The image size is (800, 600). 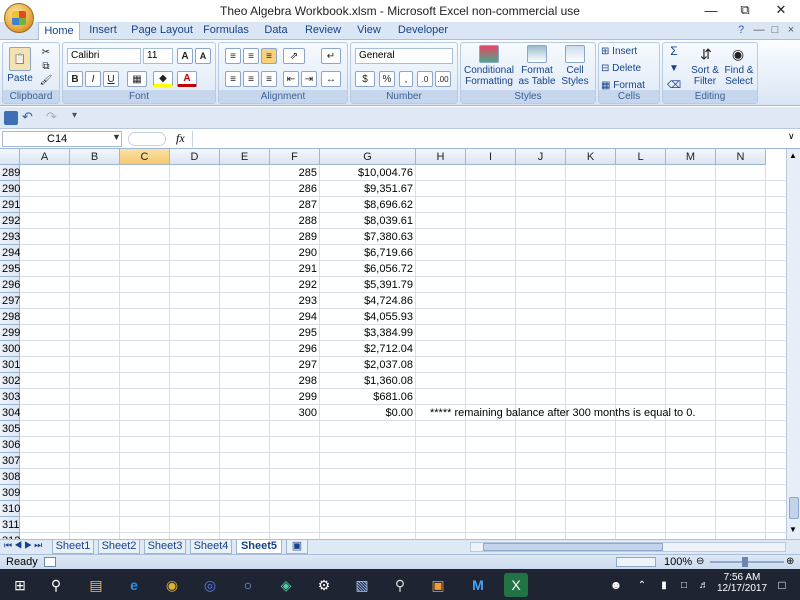 I want to click on merge-center-icon: ↔, so click(x=331, y=79).